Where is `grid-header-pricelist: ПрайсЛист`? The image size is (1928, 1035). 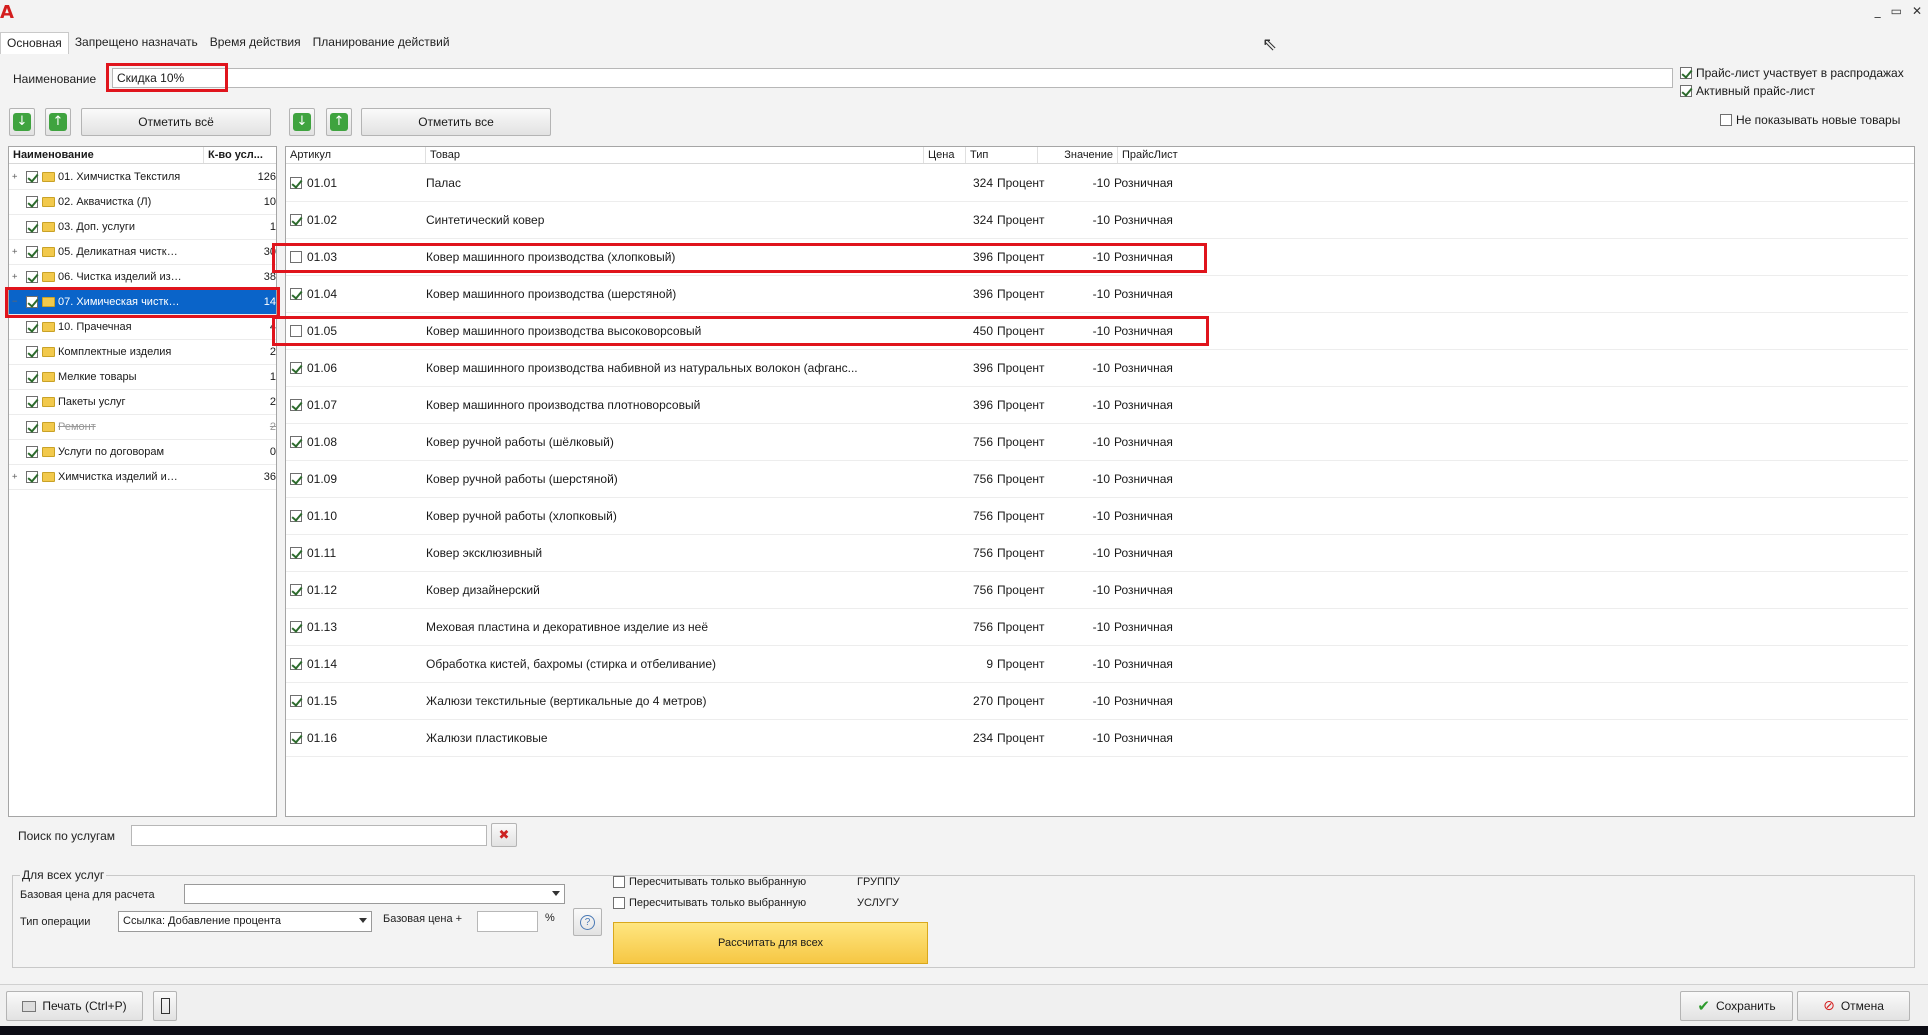 grid-header-pricelist: ПрайсЛист is located at coordinates (1178, 155).